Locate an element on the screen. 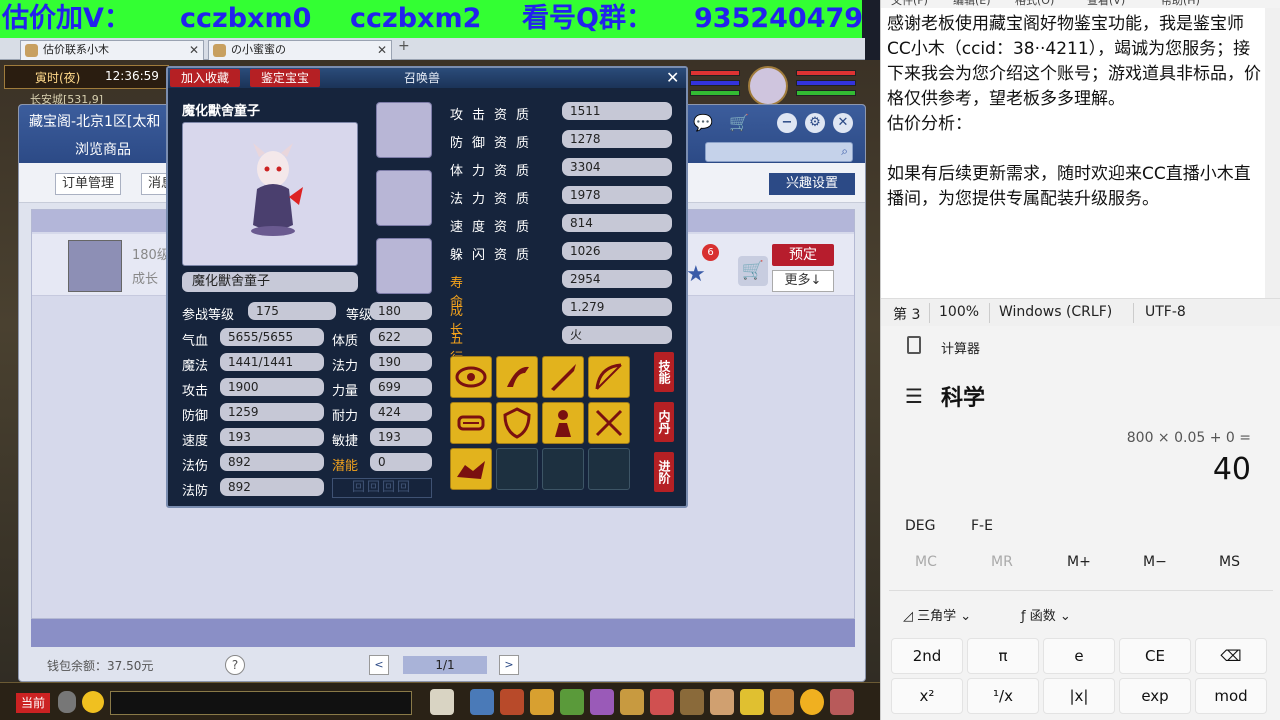 The image size is (1280, 720). browser-tab-1: 估价联系小木 ✕ is located at coordinates (112, 50).